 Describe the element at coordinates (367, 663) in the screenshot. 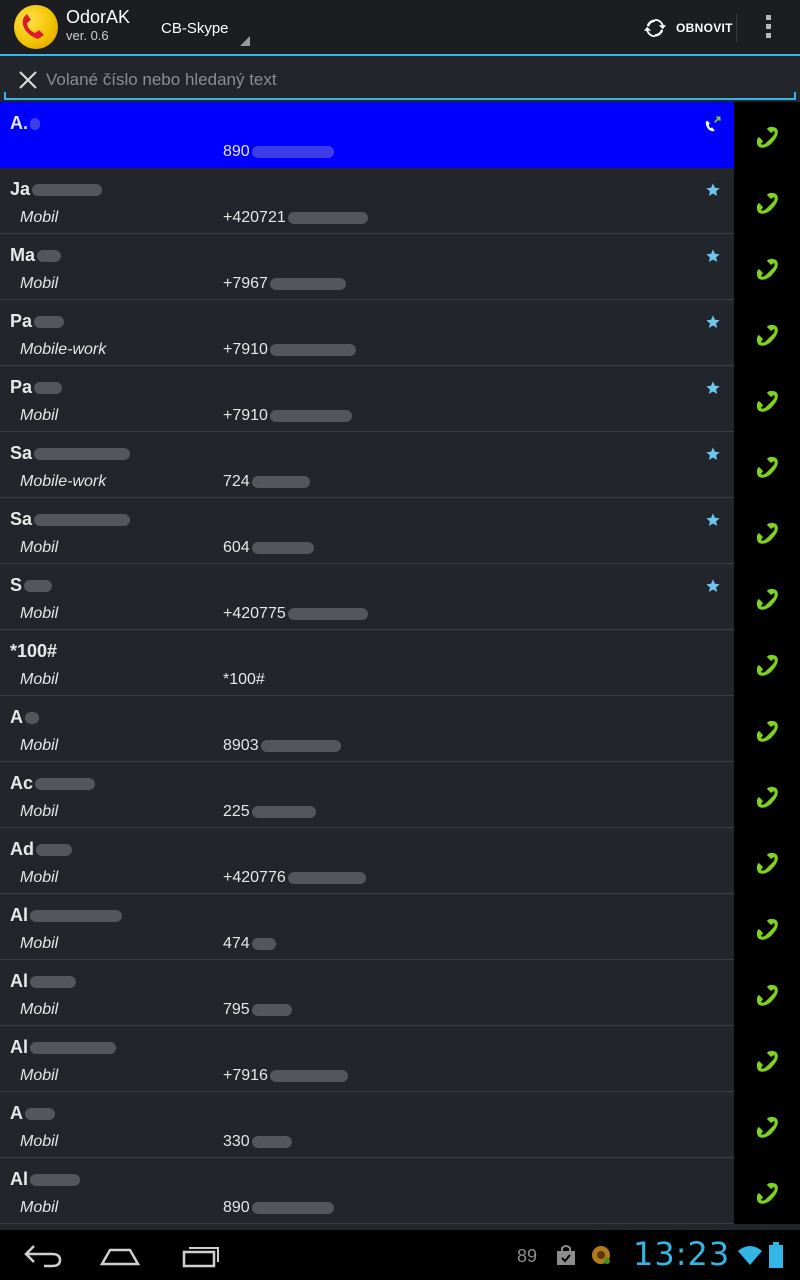

I see `contact-item: *100# Mobil *100#` at that location.